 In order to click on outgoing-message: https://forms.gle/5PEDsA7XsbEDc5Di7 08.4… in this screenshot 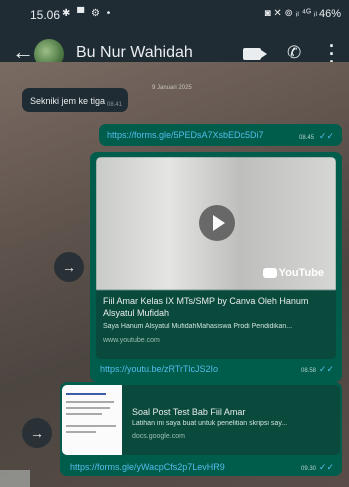, I will do `click(220, 135)`.